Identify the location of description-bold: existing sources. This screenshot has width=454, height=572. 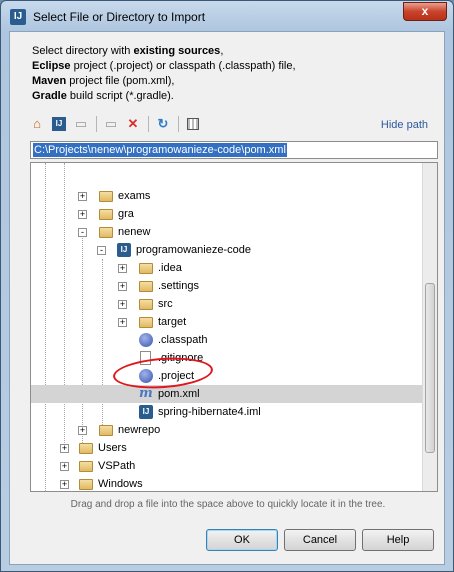
(177, 51).